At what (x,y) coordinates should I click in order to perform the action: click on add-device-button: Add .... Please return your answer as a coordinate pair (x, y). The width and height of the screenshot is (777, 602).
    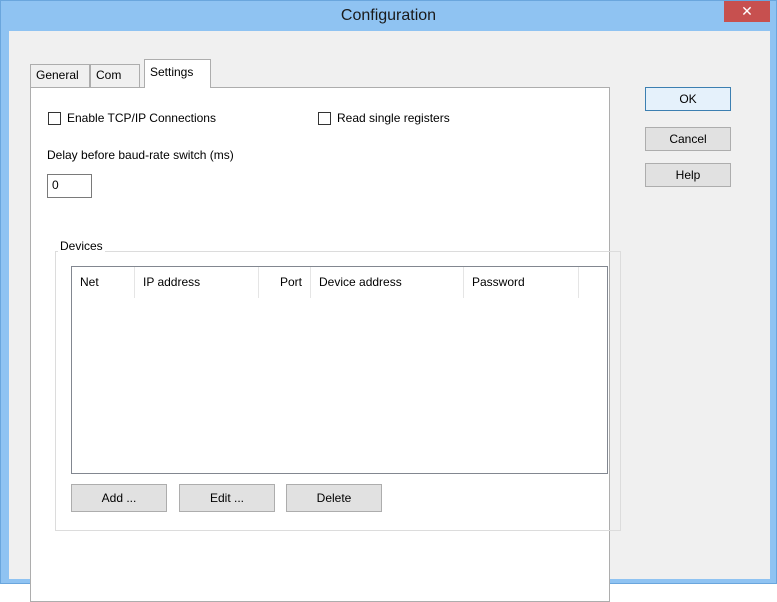
    Looking at the image, I should click on (119, 498).